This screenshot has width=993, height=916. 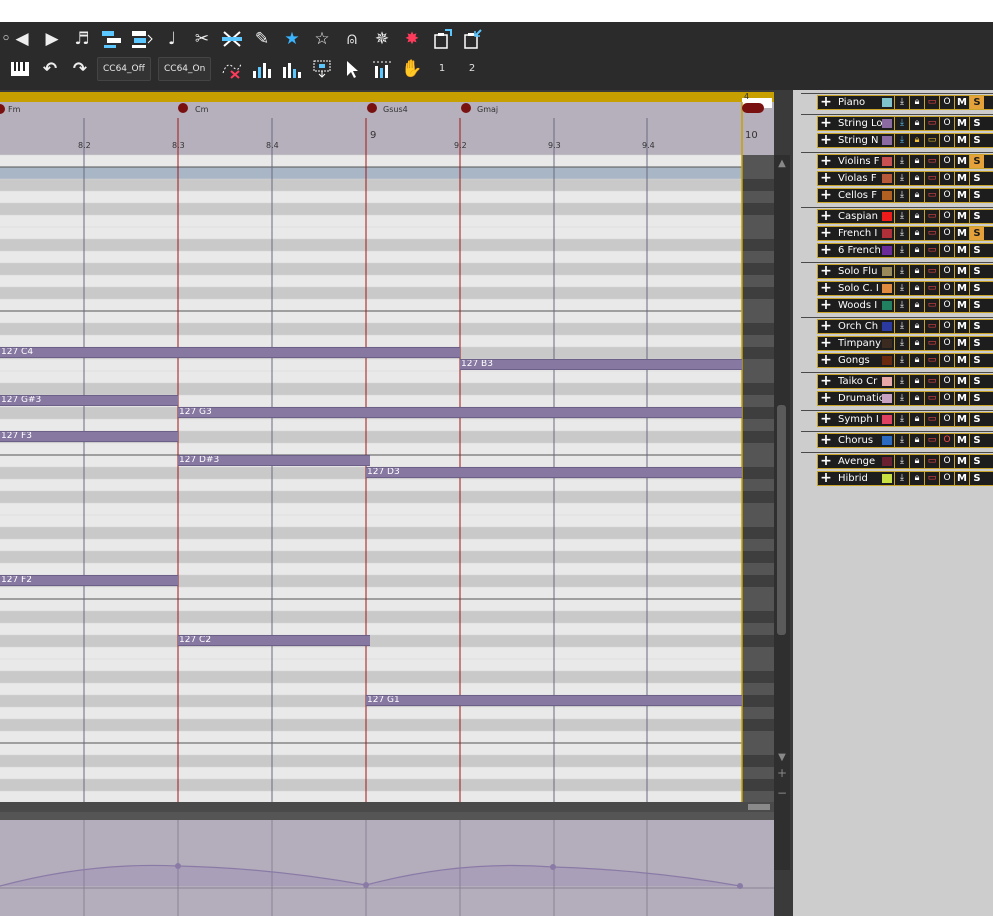 What do you see at coordinates (20, 69) in the screenshot?
I see `piano-keys-icon` at bounding box center [20, 69].